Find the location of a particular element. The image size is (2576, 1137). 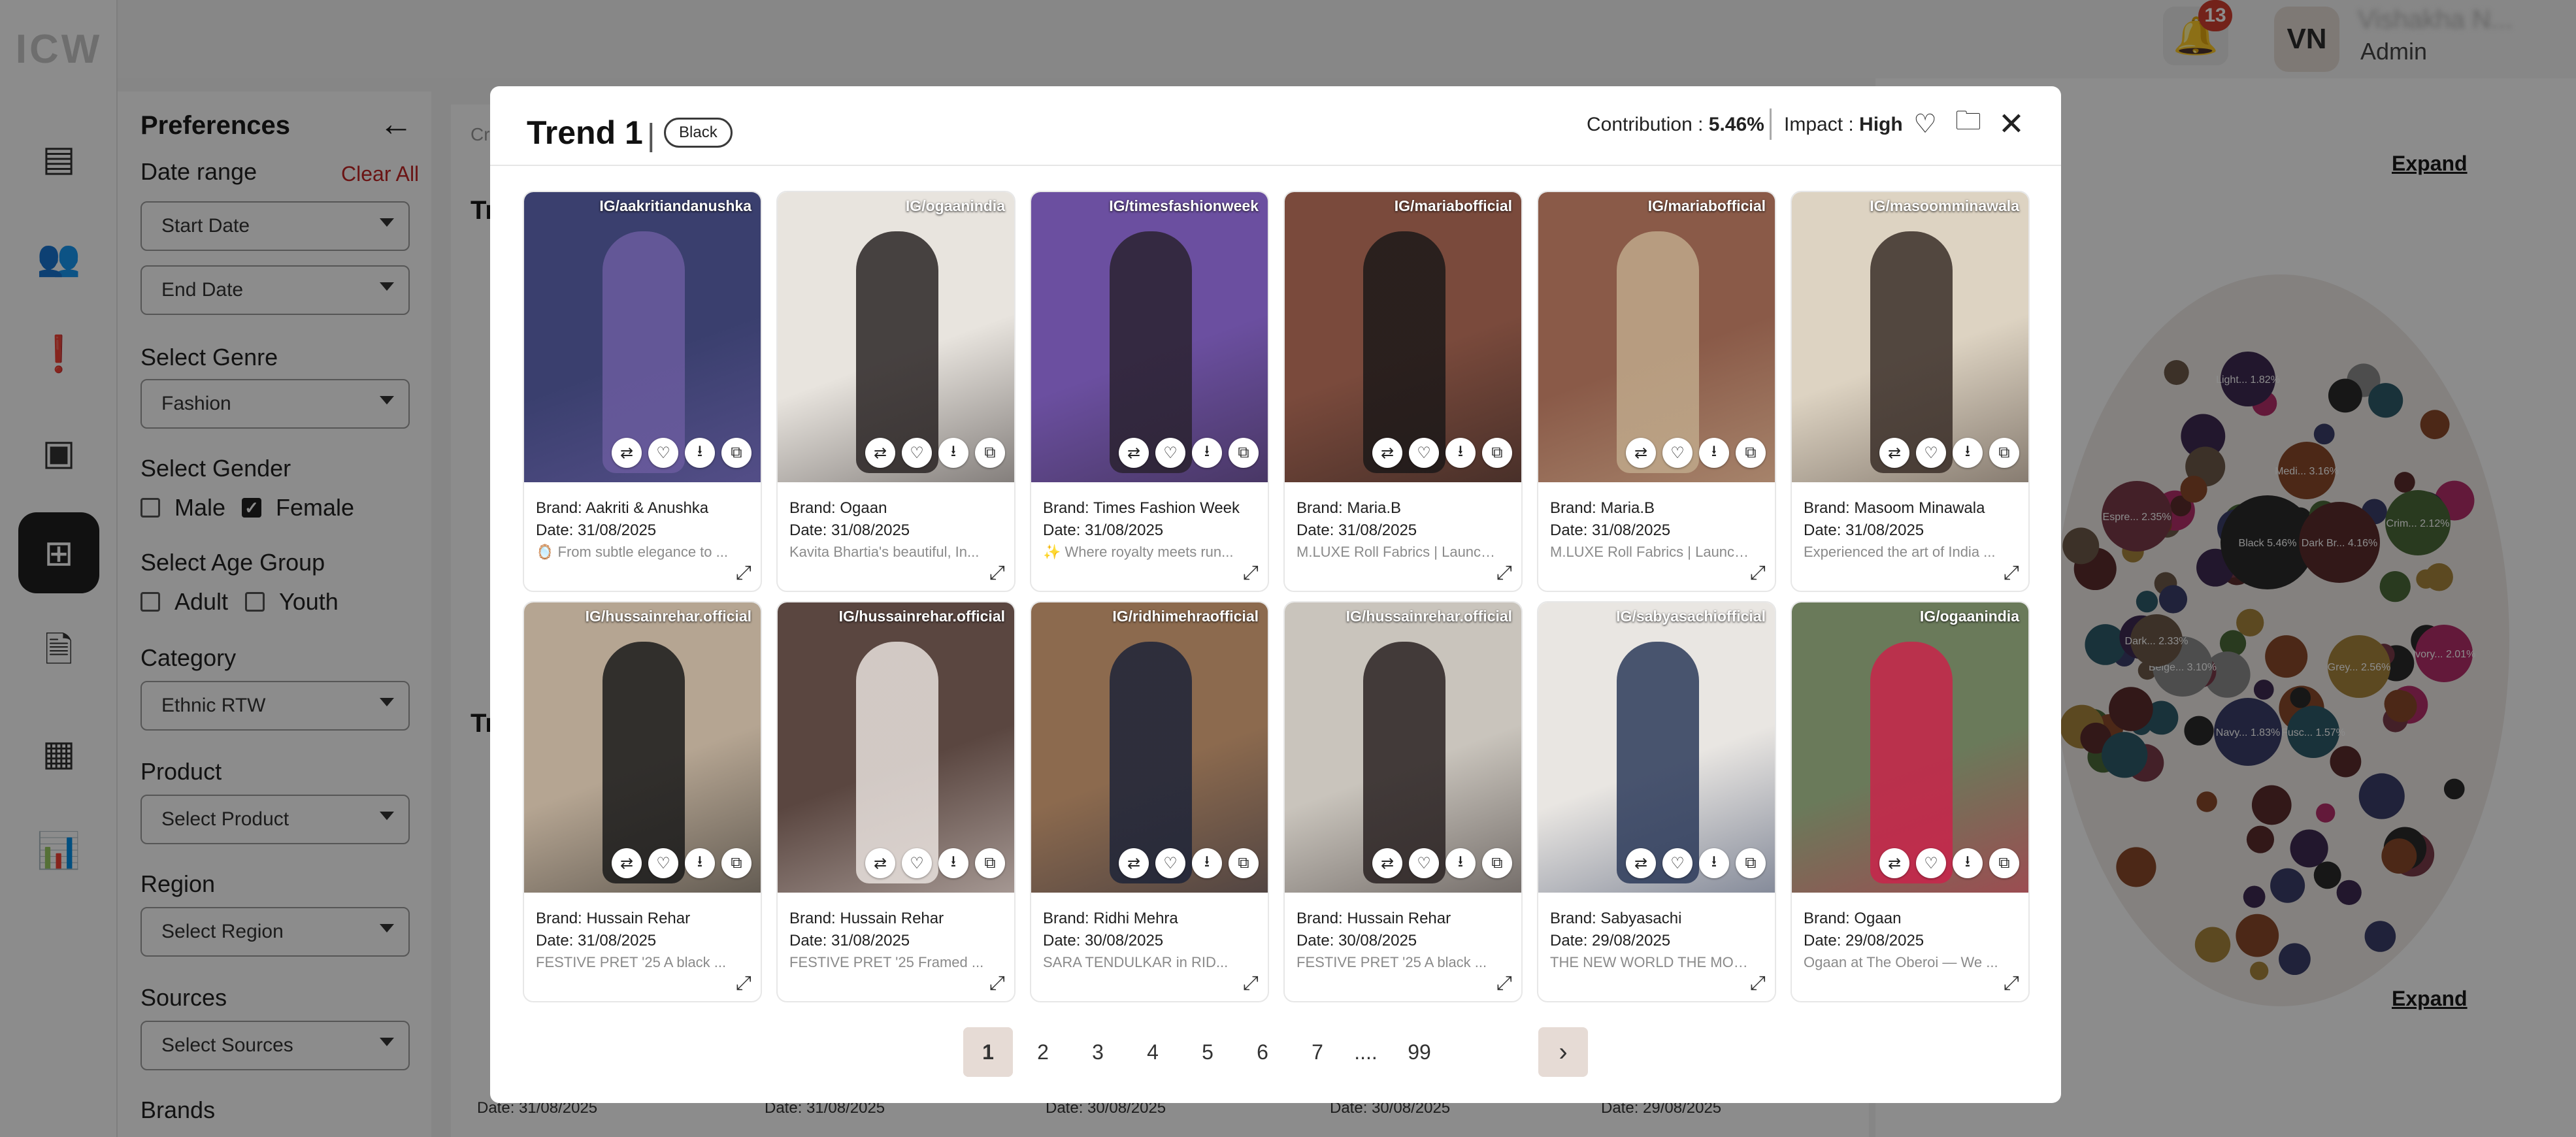

post-handle: IG/aakritiandanushka is located at coordinates (675, 206).